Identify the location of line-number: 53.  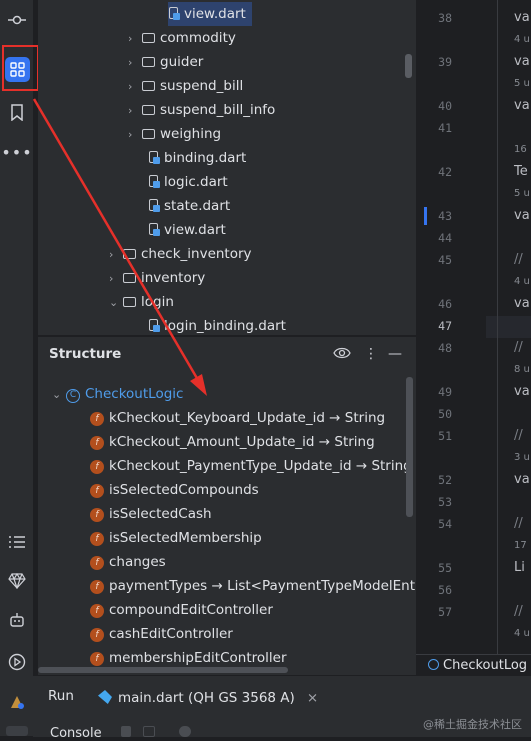
(445, 502).